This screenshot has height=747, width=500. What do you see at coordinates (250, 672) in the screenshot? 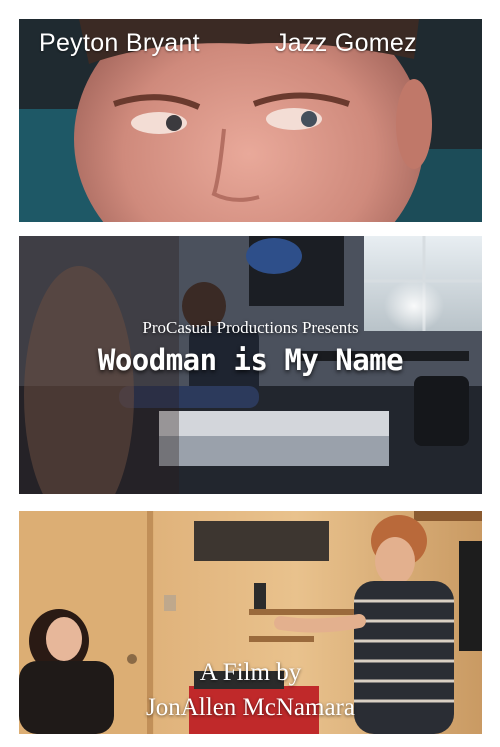
I see `credit-line-1: A Film by` at bounding box center [250, 672].